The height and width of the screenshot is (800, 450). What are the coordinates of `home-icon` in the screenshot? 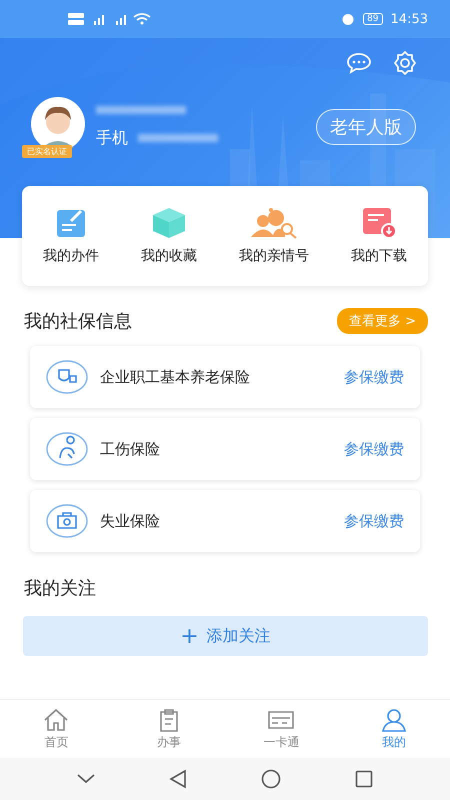 It's located at (56, 720).